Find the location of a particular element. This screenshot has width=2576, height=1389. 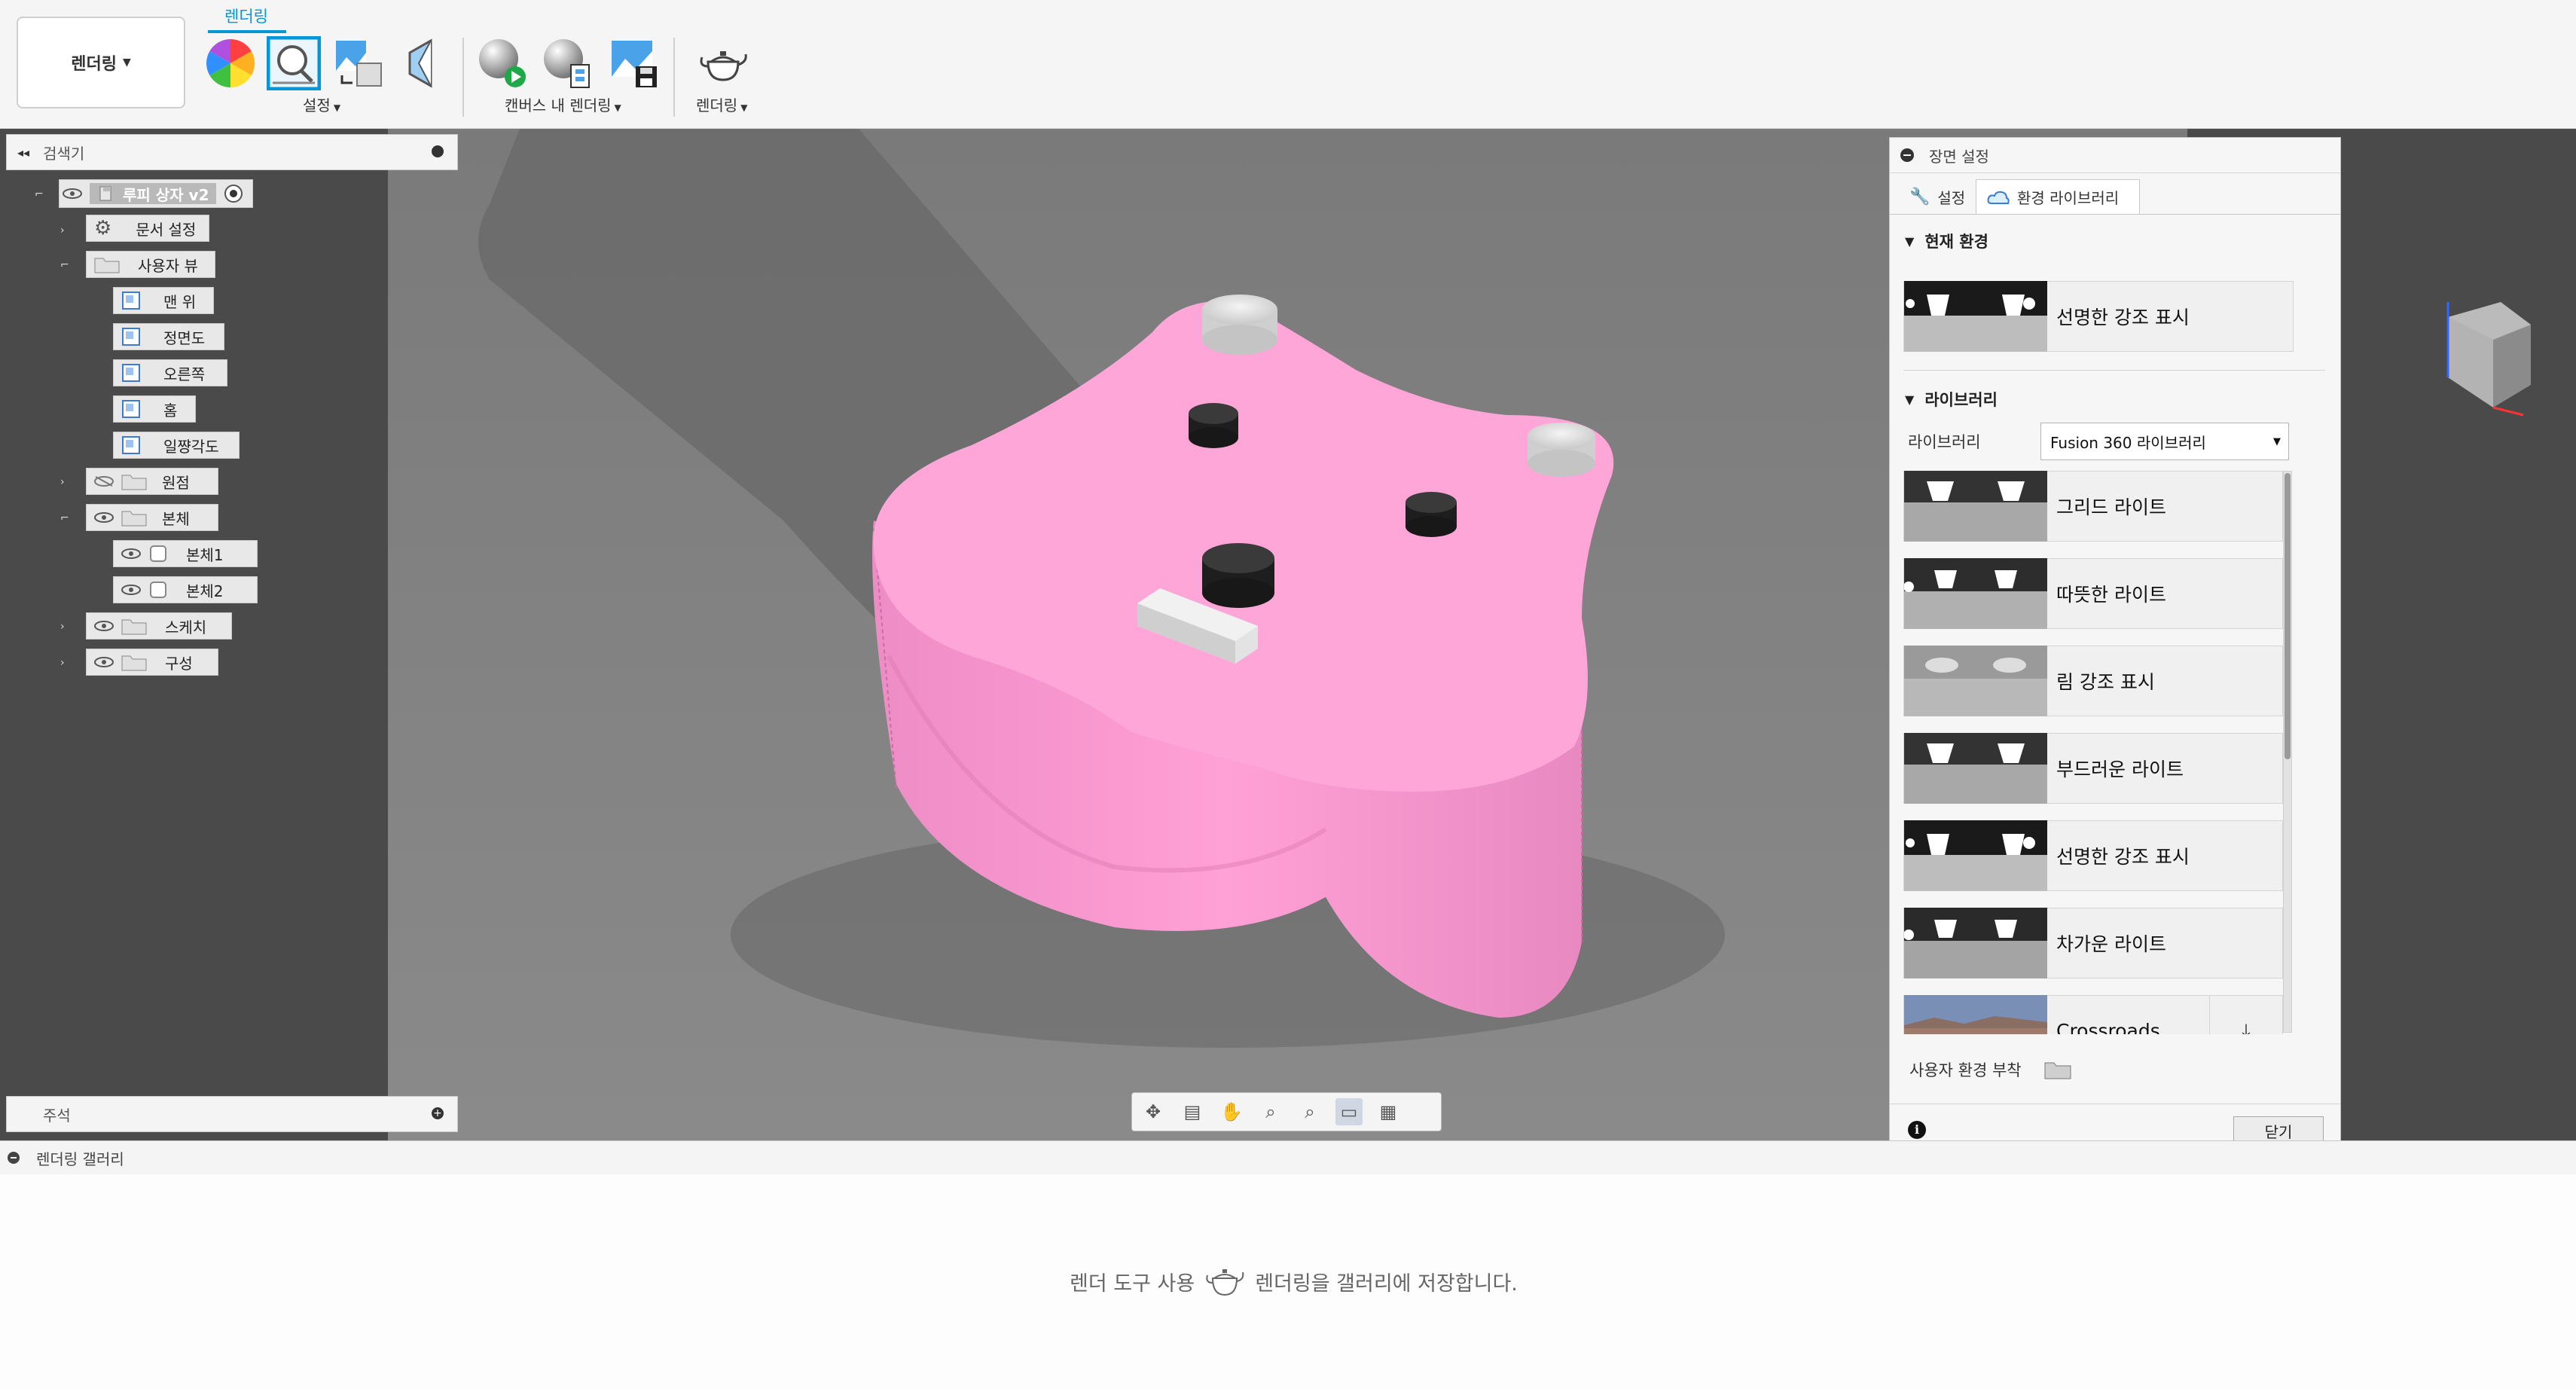

environment-name: 선명한 강조 표시 is located at coordinates (2123, 857).